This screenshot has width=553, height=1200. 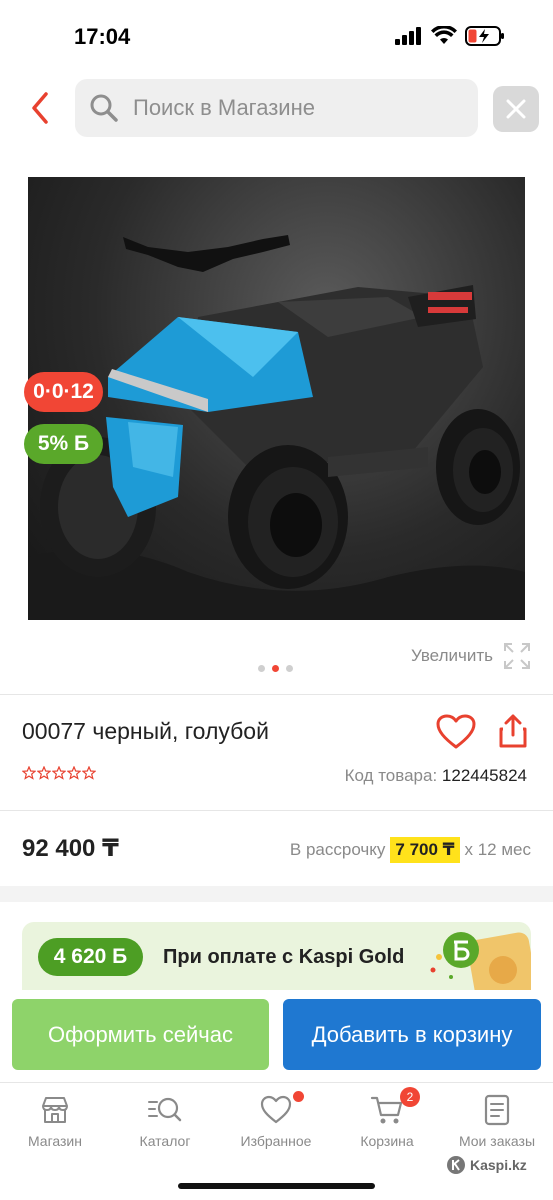 I want to click on product-code-value: 122445824, so click(x=484, y=775).